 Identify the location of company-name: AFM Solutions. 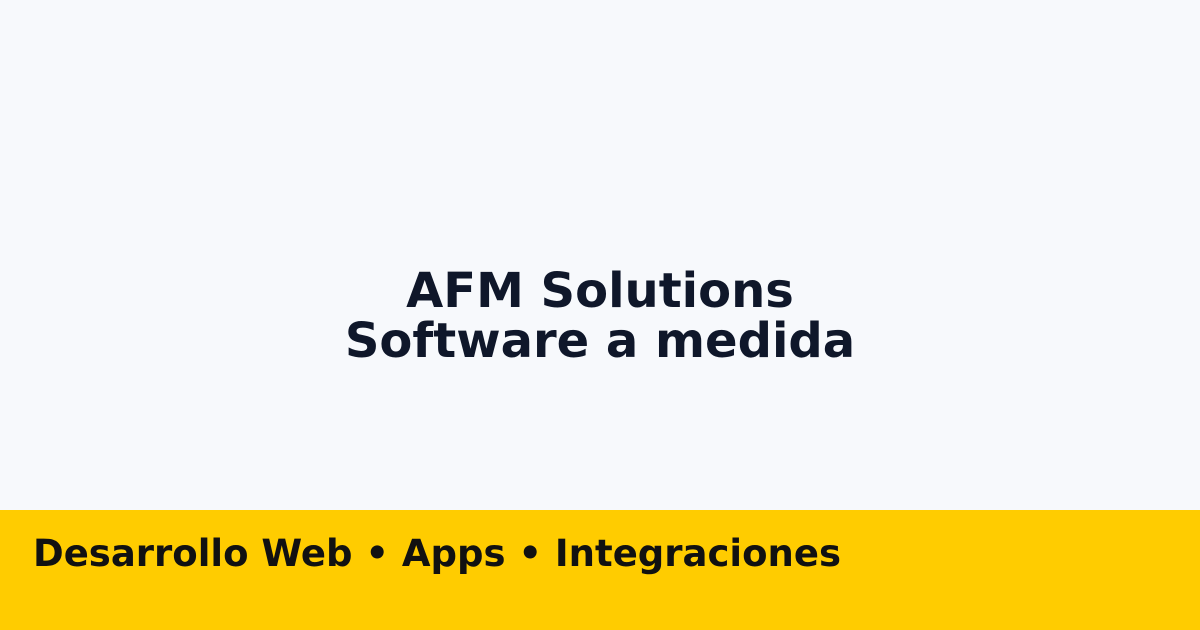
(600, 291).